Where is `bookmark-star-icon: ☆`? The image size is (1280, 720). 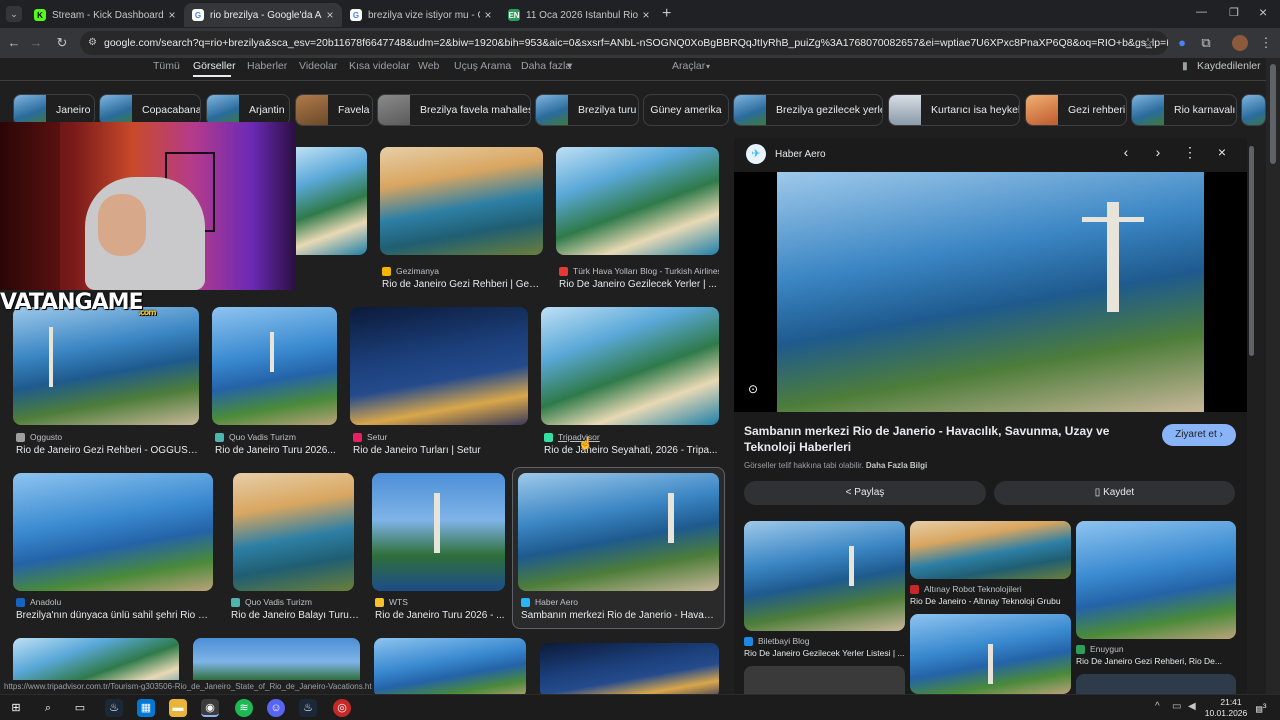 bookmark-star-icon: ☆ is located at coordinates (1148, 43).